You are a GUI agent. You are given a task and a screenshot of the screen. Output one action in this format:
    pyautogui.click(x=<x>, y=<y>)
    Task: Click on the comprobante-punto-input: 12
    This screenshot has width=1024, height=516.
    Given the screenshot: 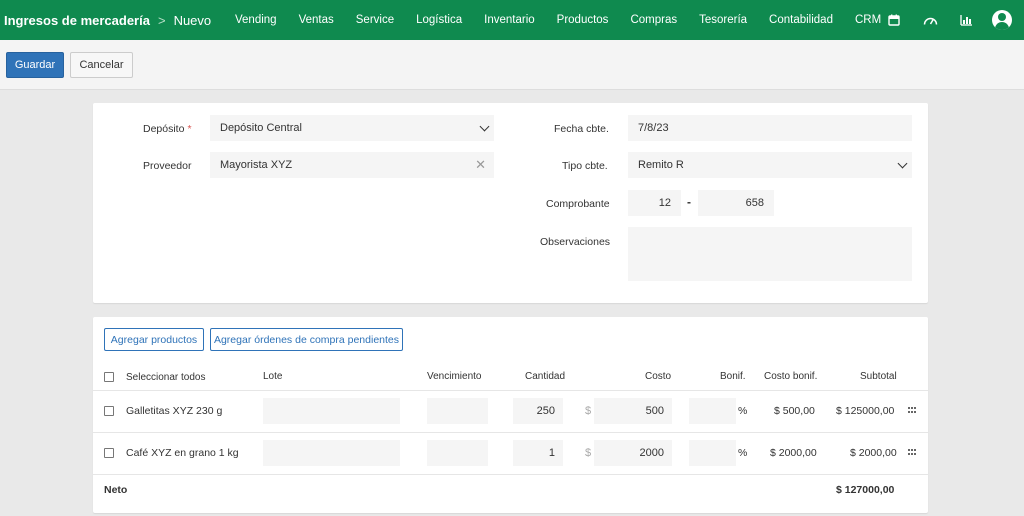 What is the action you would take?
    pyautogui.click(x=654, y=203)
    